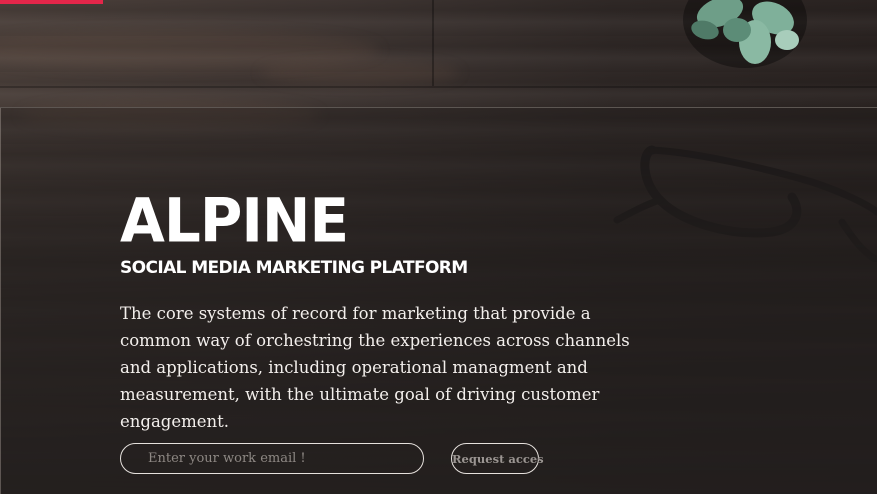 The width and height of the screenshot is (877, 494). What do you see at coordinates (272, 458) in the screenshot?
I see `email-field` at bounding box center [272, 458].